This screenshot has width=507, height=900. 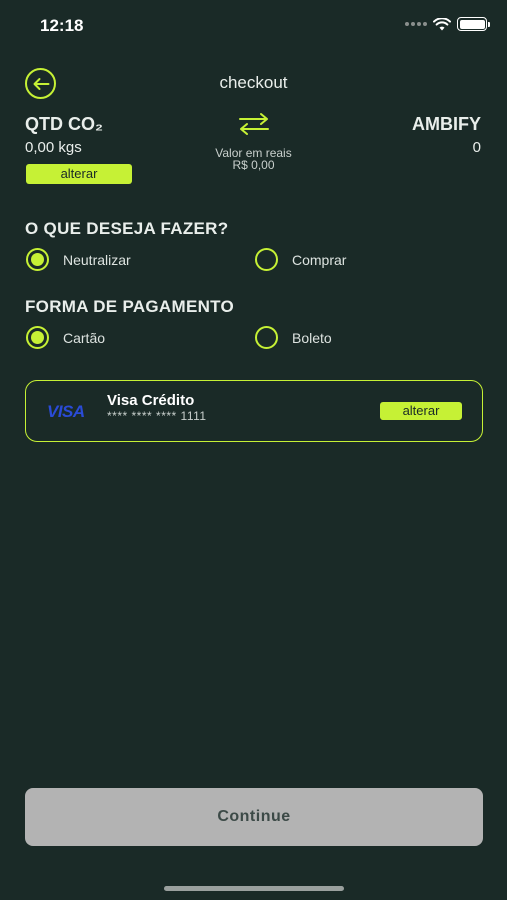 What do you see at coordinates (416, 24) in the screenshot?
I see `signal-icon` at bounding box center [416, 24].